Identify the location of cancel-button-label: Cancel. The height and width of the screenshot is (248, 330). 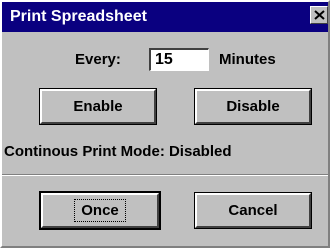
(253, 210).